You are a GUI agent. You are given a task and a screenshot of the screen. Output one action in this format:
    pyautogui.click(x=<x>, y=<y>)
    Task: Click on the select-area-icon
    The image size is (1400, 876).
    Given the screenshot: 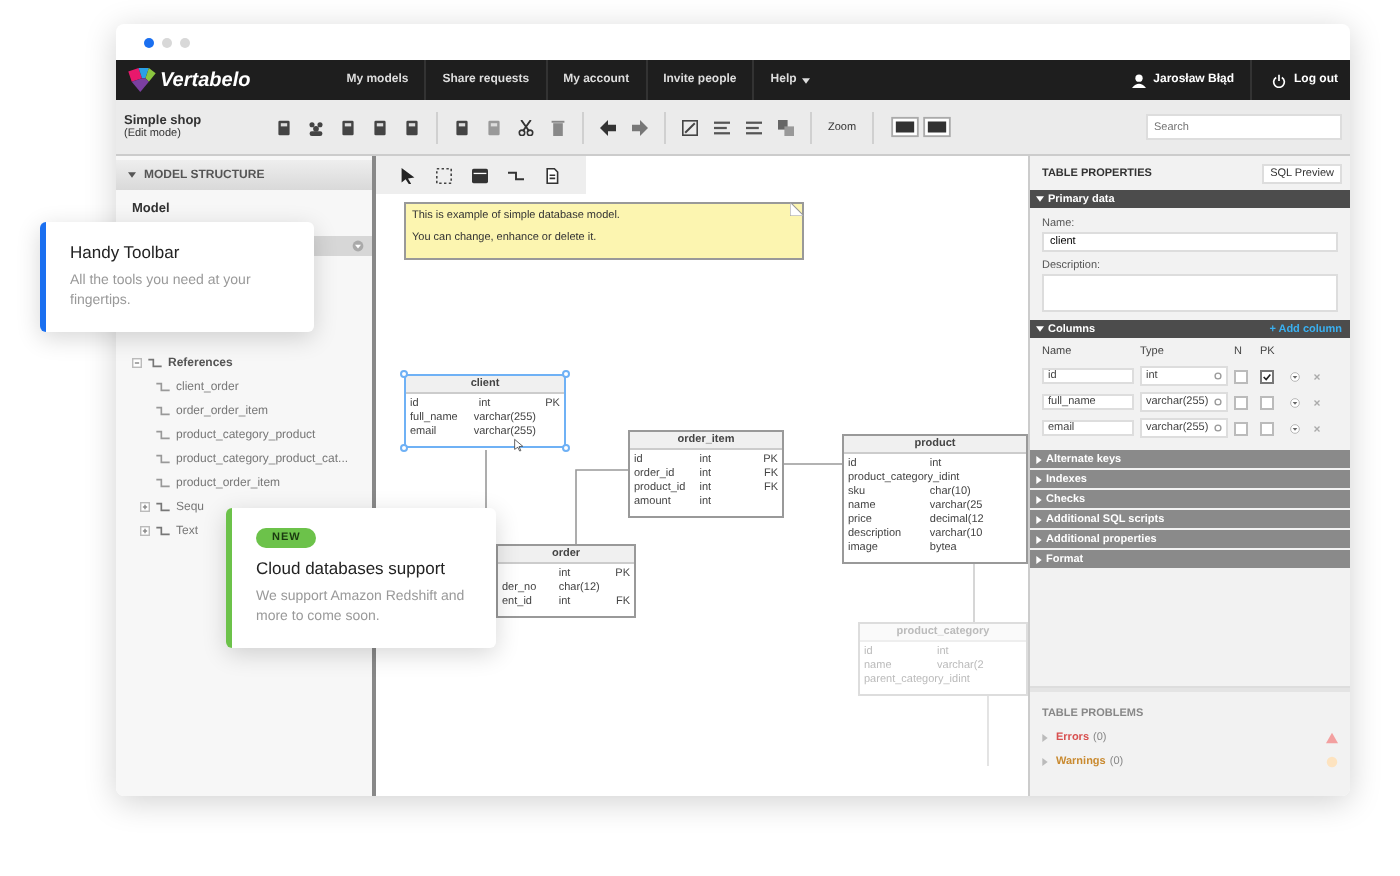 What is the action you would take?
    pyautogui.click(x=444, y=175)
    